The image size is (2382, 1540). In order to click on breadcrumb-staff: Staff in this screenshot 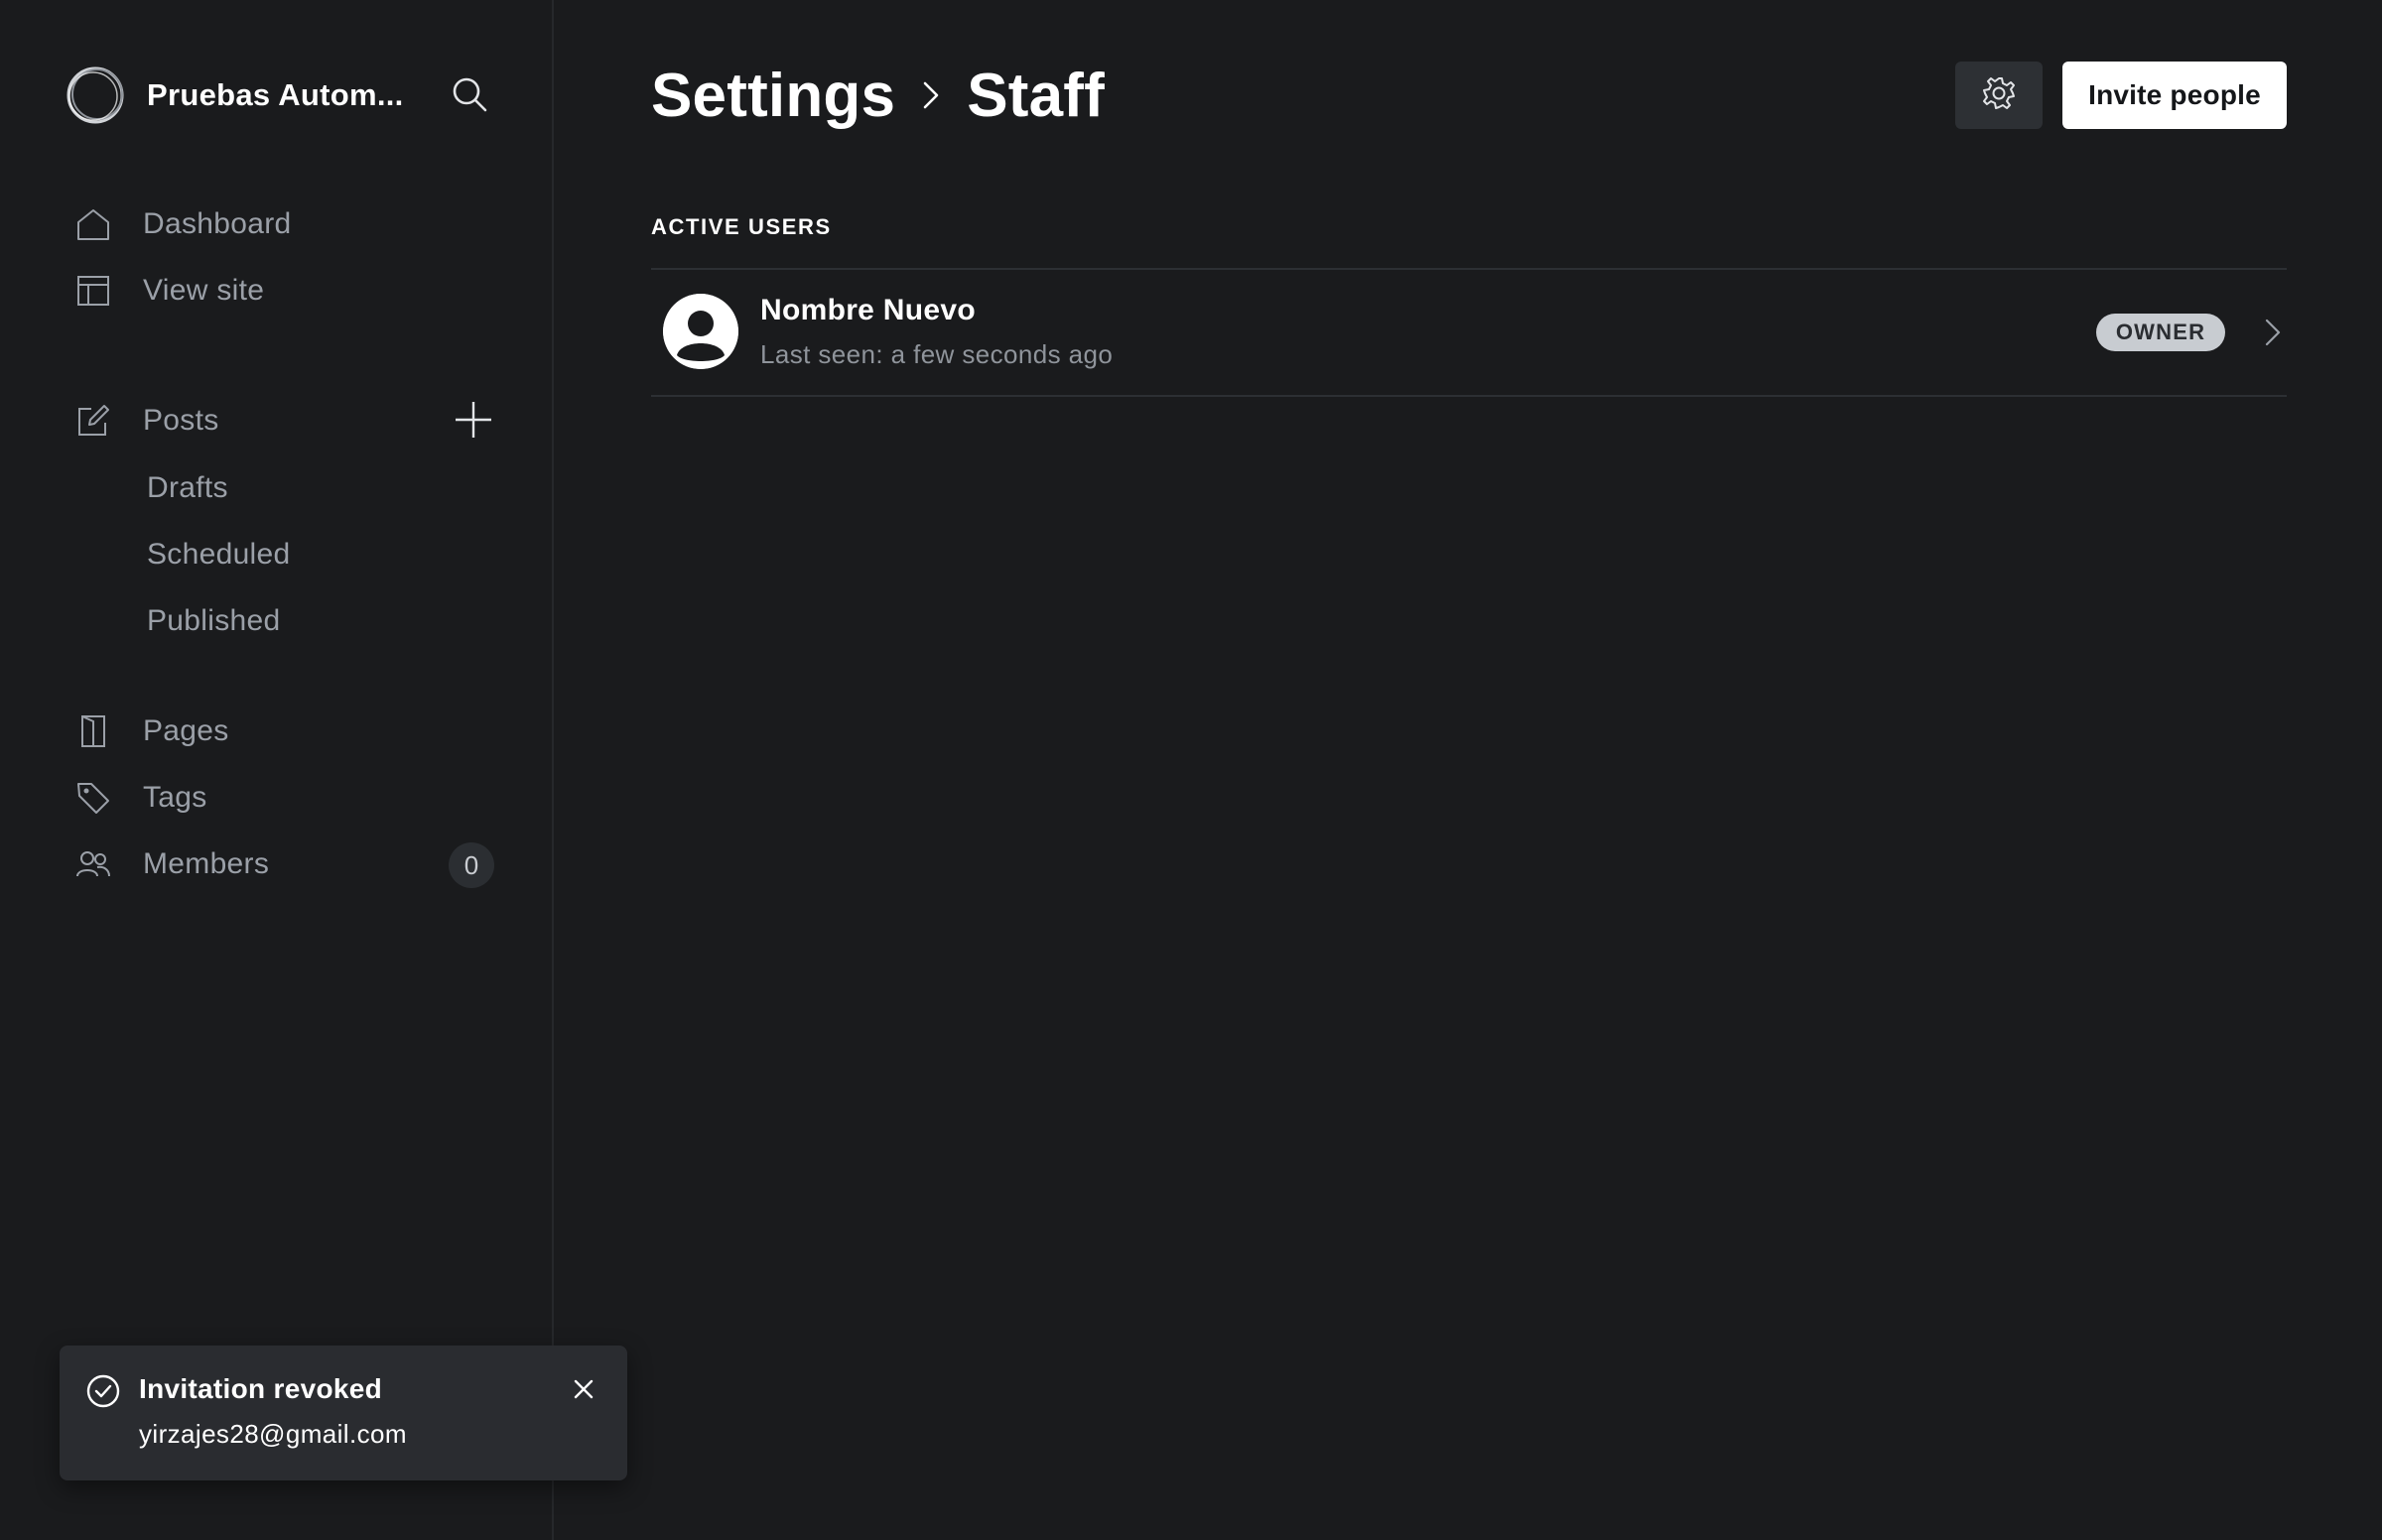, I will do `click(1036, 95)`.